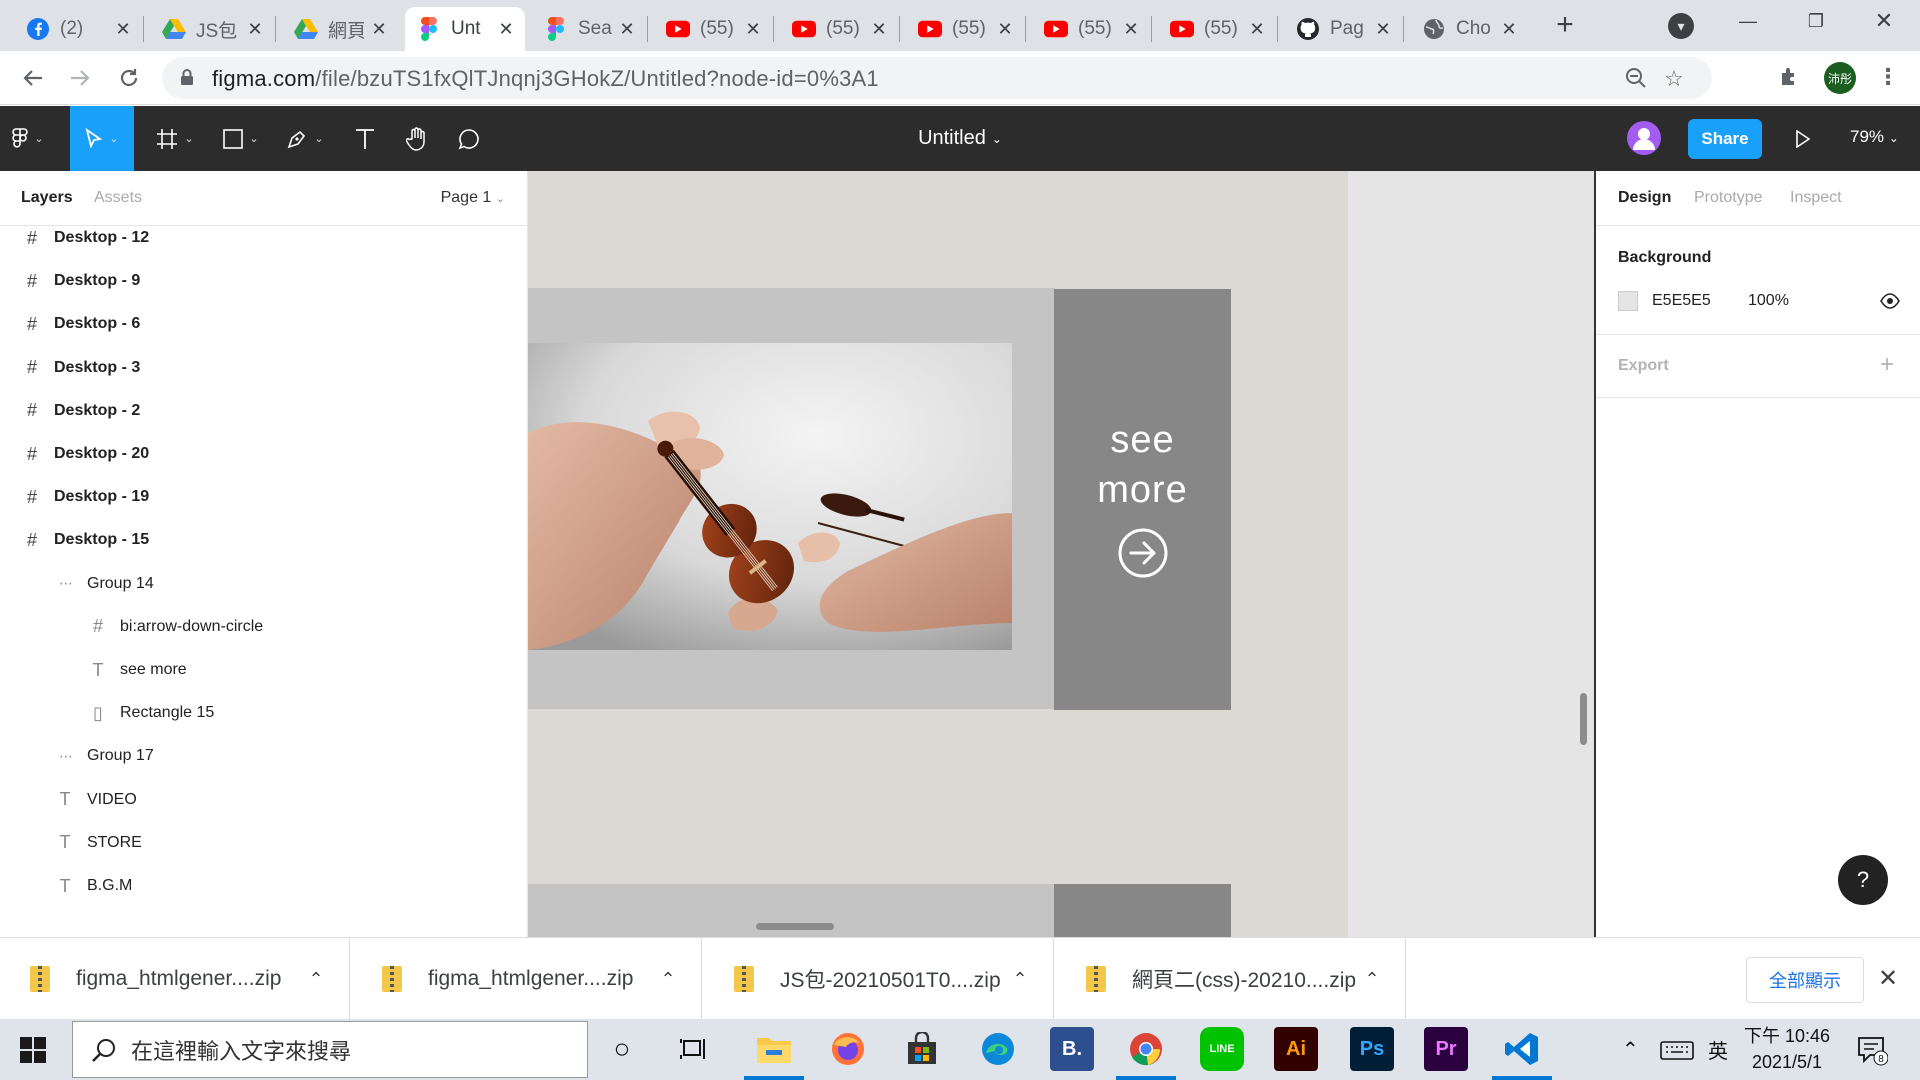 The width and height of the screenshot is (1920, 1080). I want to click on layer-row: # Desktop - 6, so click(81, 324).